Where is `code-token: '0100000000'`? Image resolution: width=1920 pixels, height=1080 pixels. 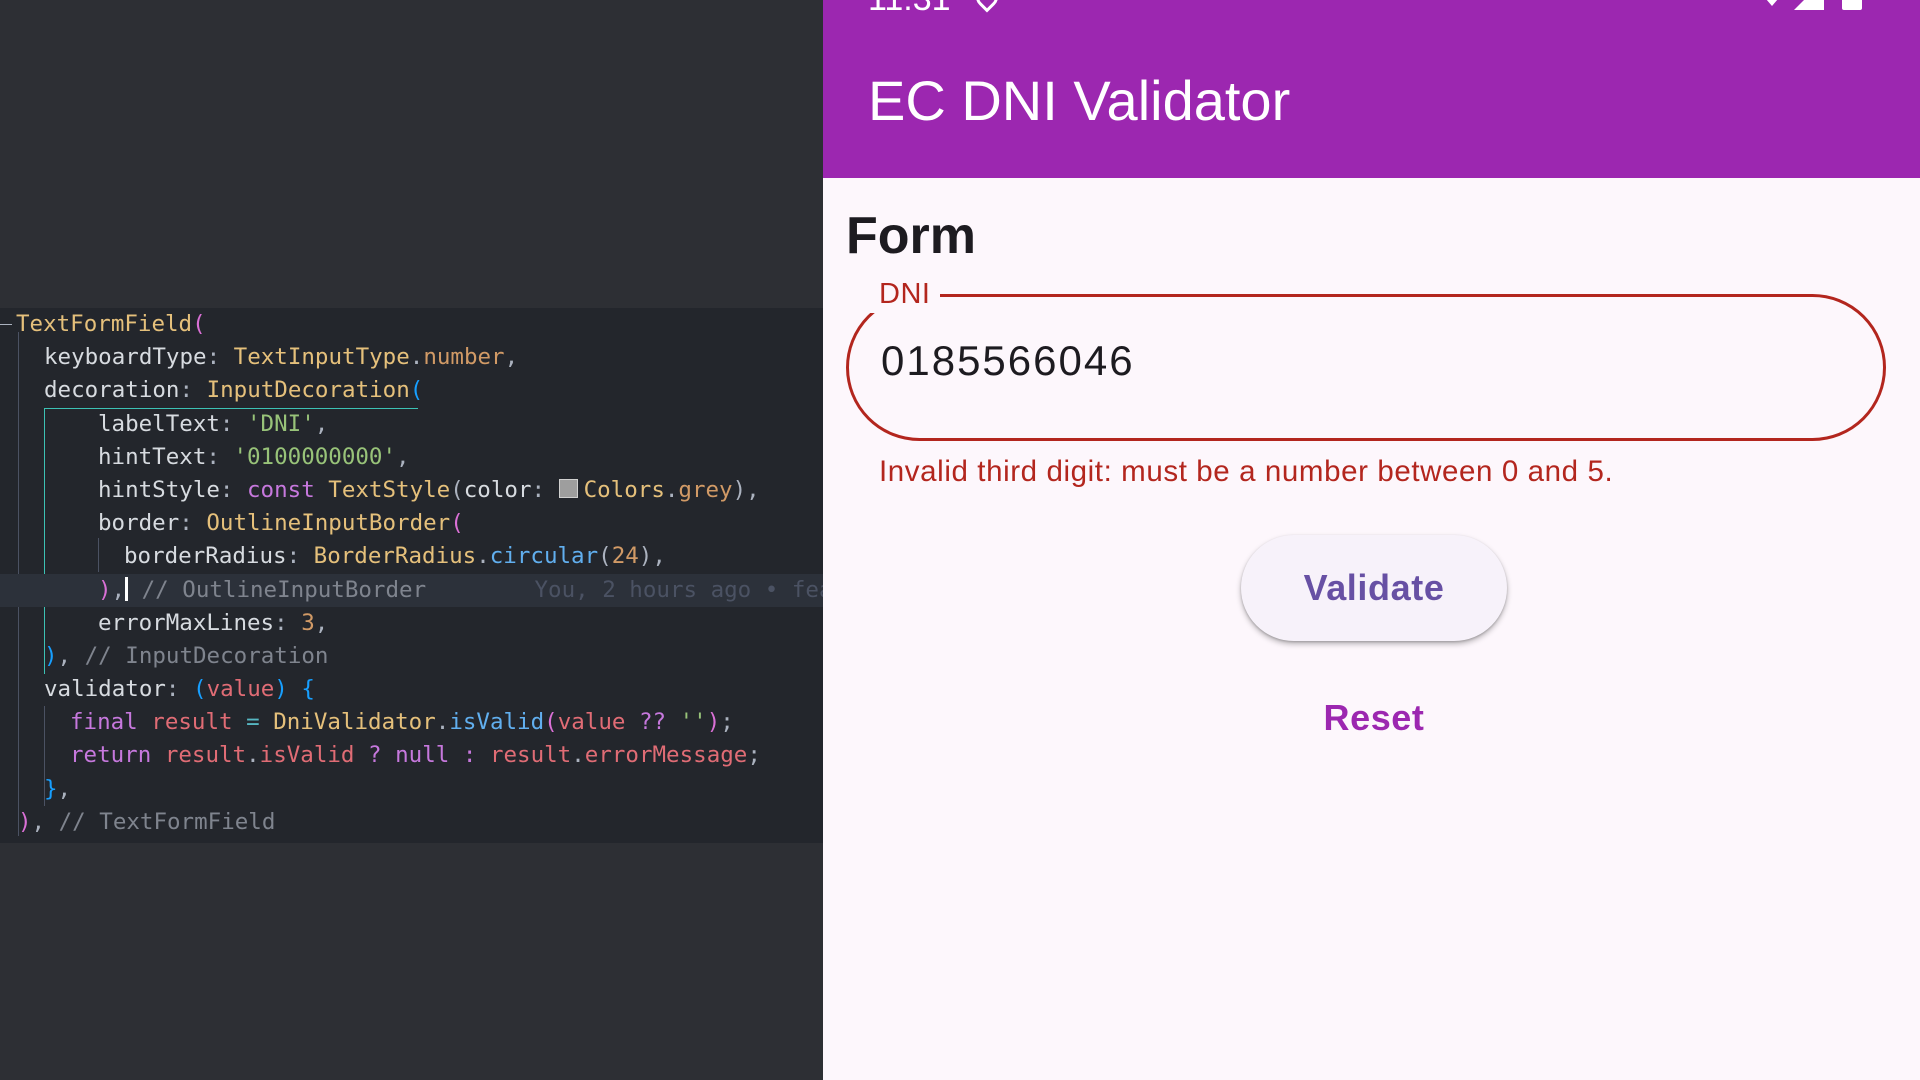 code-token: '0100000000' is located at coordinates (315, 456).